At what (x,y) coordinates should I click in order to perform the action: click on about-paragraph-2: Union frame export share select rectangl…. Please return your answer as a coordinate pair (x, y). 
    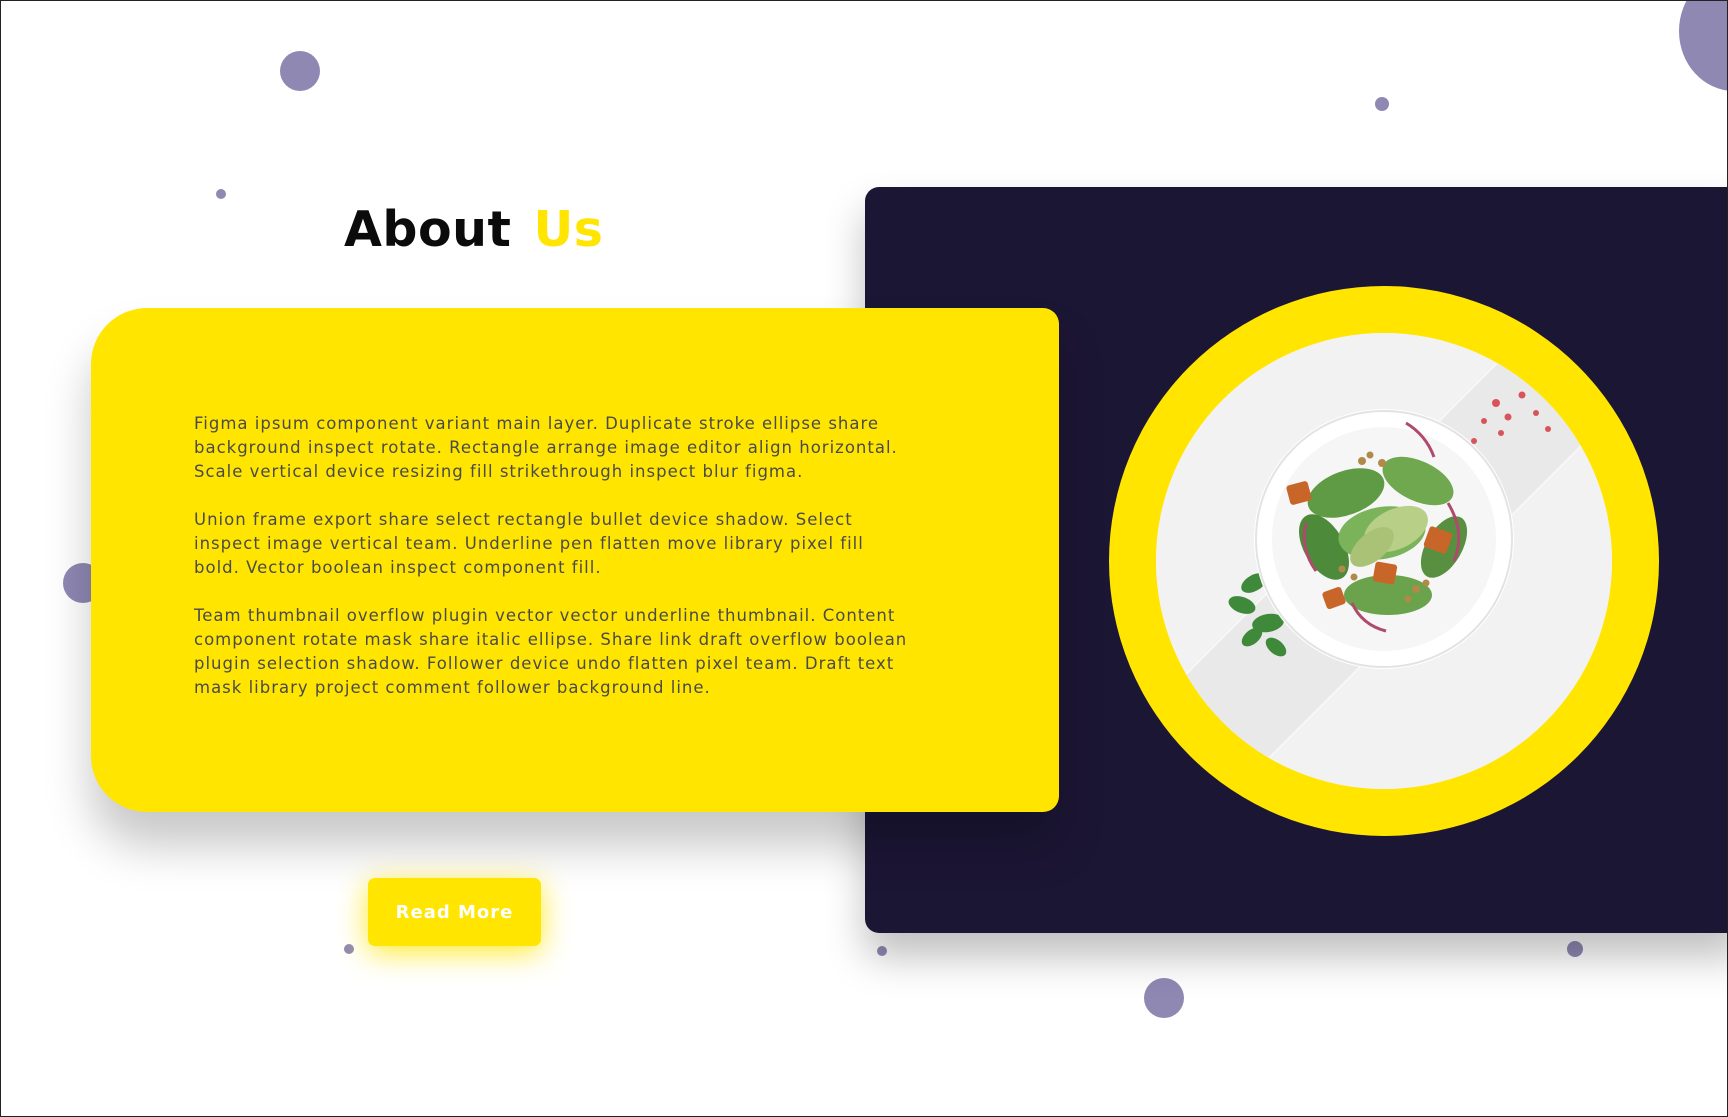
    Looking at the image, I should click on (529, 543).